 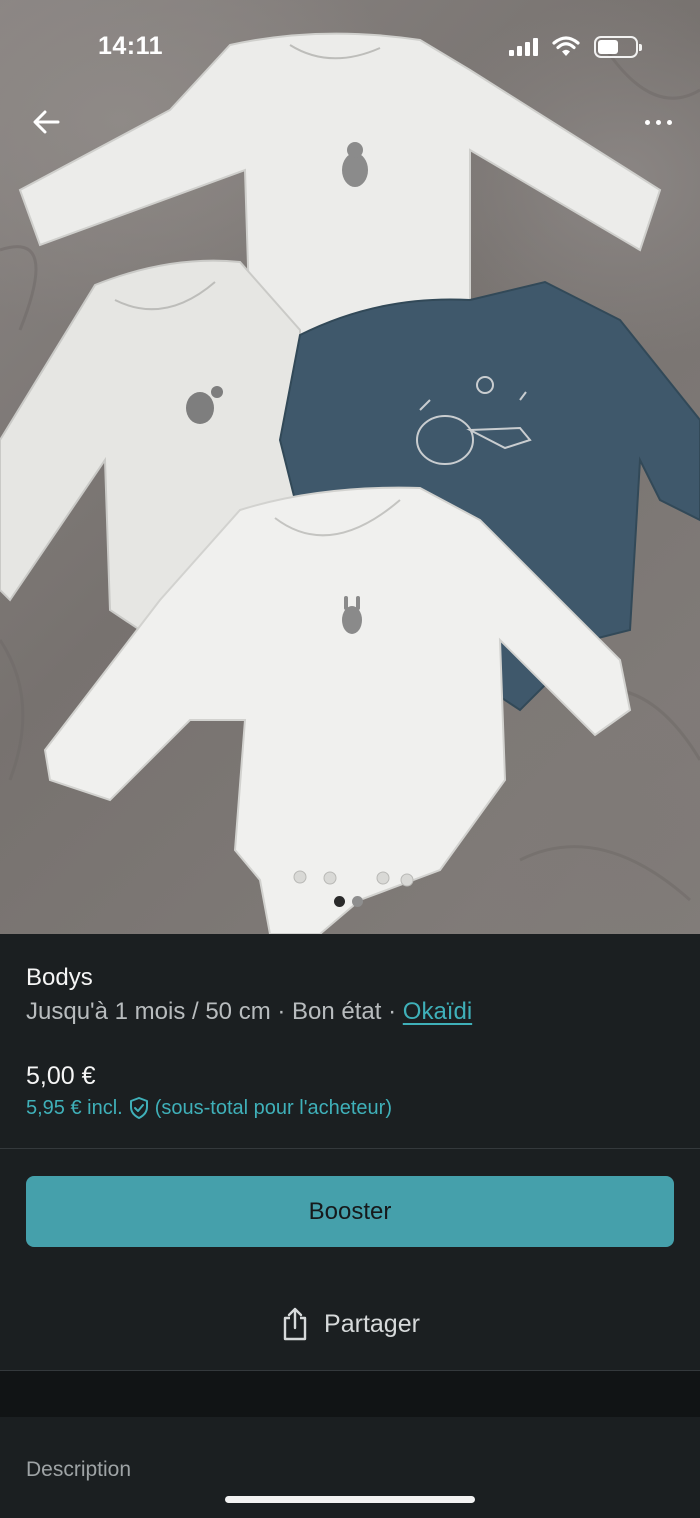 What do you see at coordinates (350, 1394) in the screenshot?
I see `section-gap` at bounding box center [350, 1394].